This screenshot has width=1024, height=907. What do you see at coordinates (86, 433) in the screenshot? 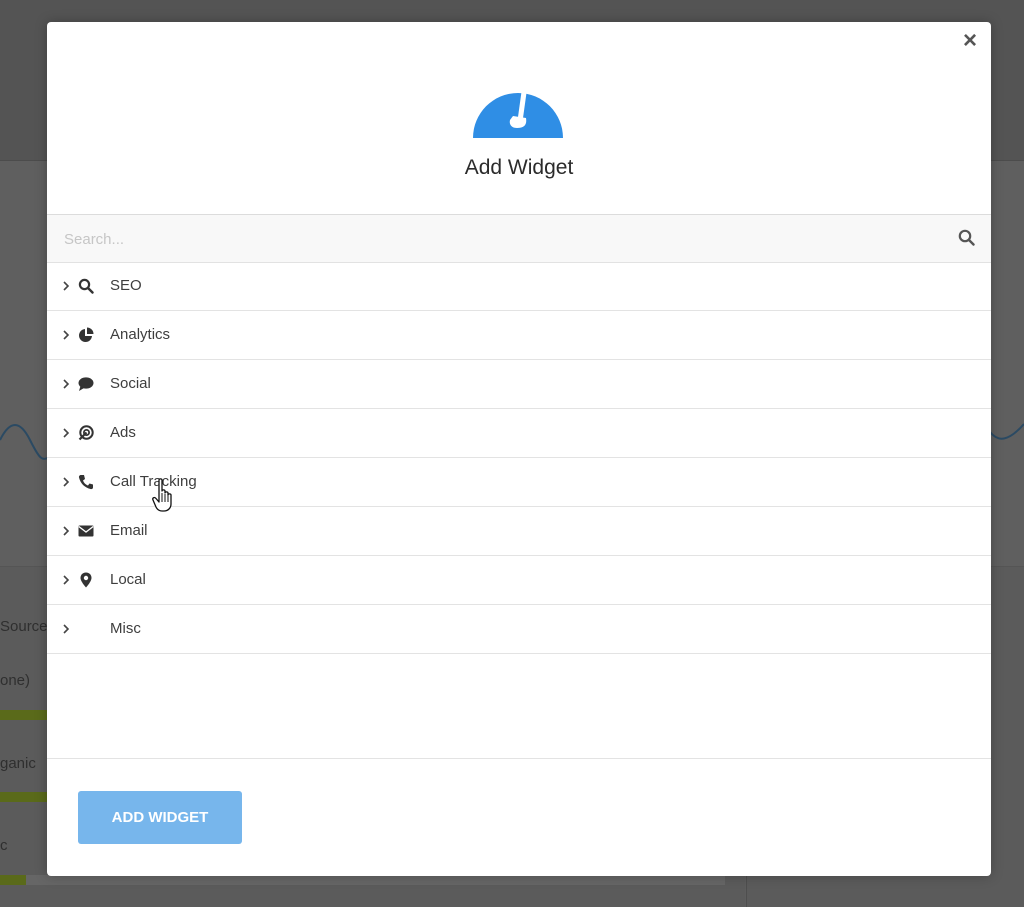
I see `ads-target-icon` at bounding box center [86, 433].